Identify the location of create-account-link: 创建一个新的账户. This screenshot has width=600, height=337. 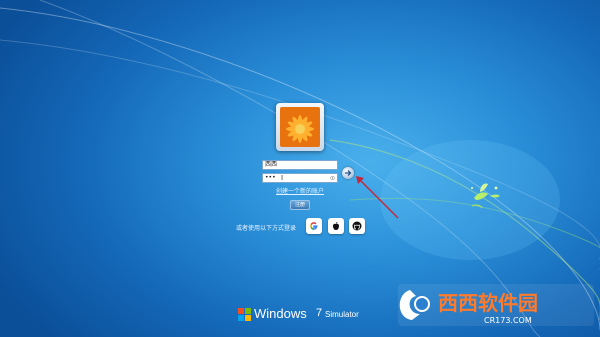
(300, 190).